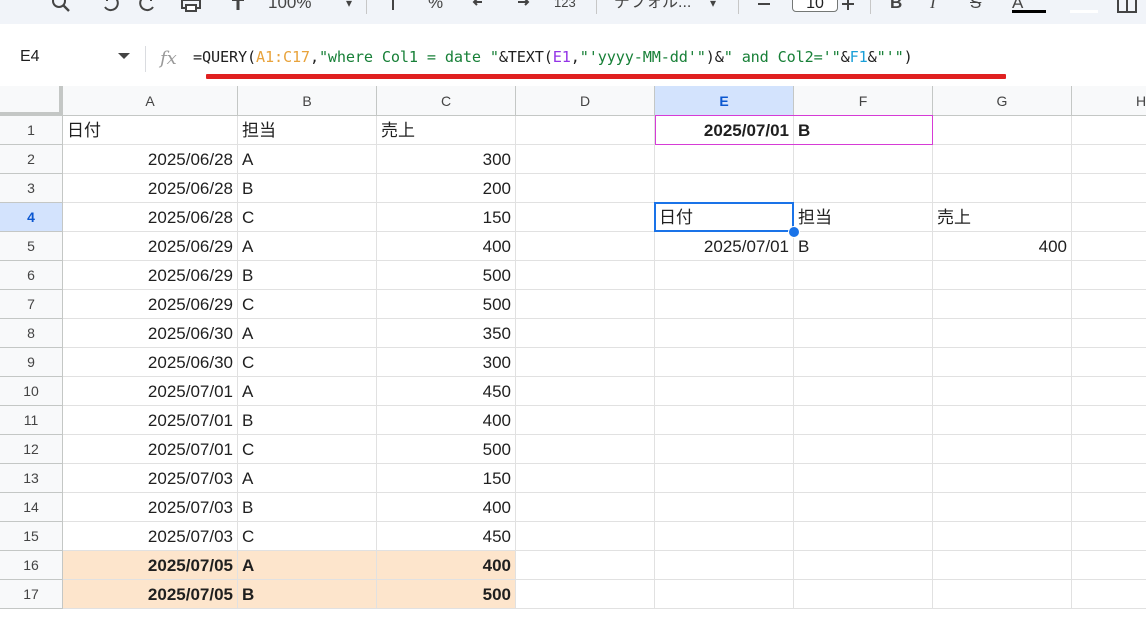 The width and height of the screenshot is (1146, 618). What do you see at coordinates (307, 565) in the screenshot?
I see `cell-b16: A` at bounding box center [307, 565].